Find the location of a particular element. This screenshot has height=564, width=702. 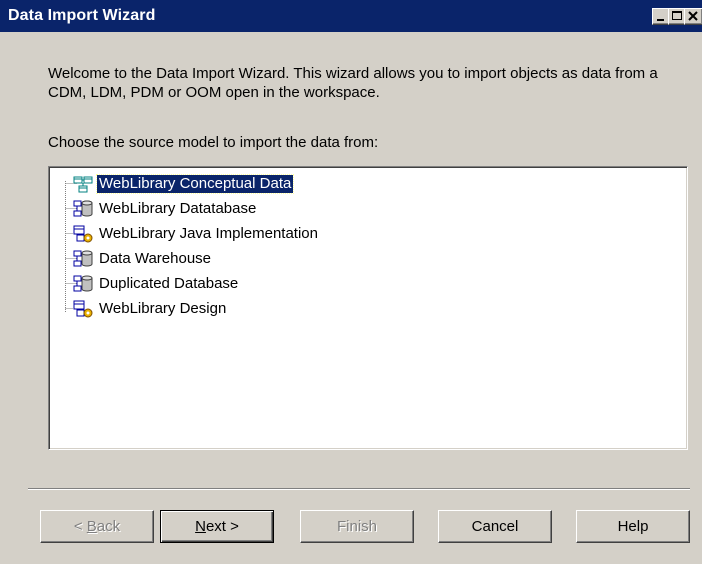

tree-item-weblibrary-java-implementation: WebLibrary Java Implementation is located at coordinates (196, 234).